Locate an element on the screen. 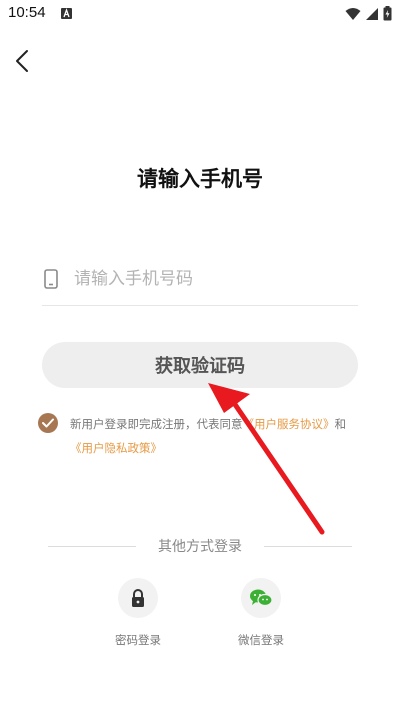  lock-icon is located at coordinates (138, 598).